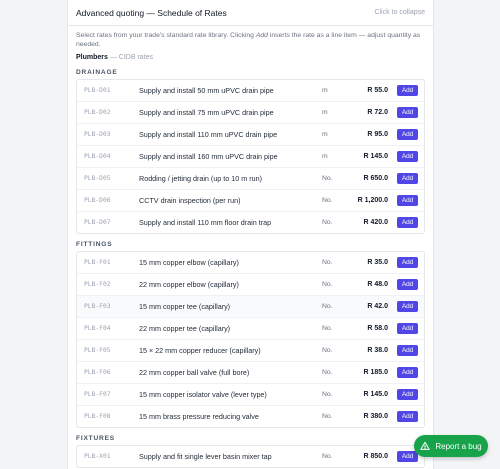  Describe the element at coordinates (372, 200) in the screenshot. I see `rate-price: R 1,200.0` at that location.